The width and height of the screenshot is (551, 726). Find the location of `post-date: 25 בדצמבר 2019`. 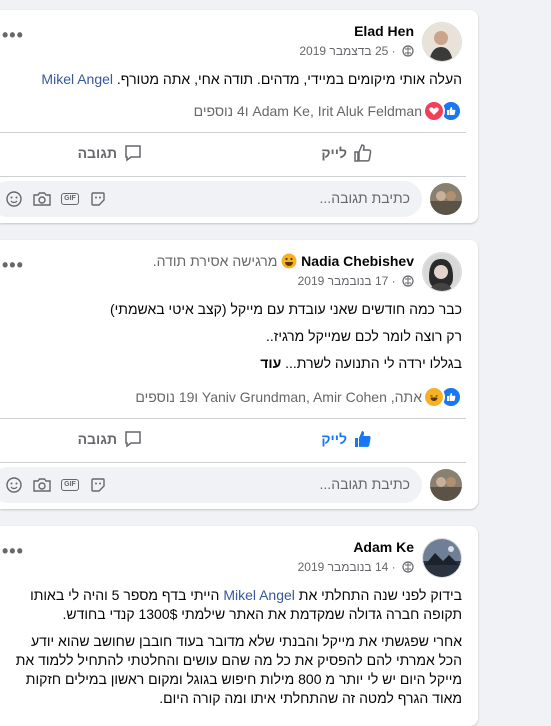

post-date: 25 בדצמבר 2019 is located at coordinates (343, 51).